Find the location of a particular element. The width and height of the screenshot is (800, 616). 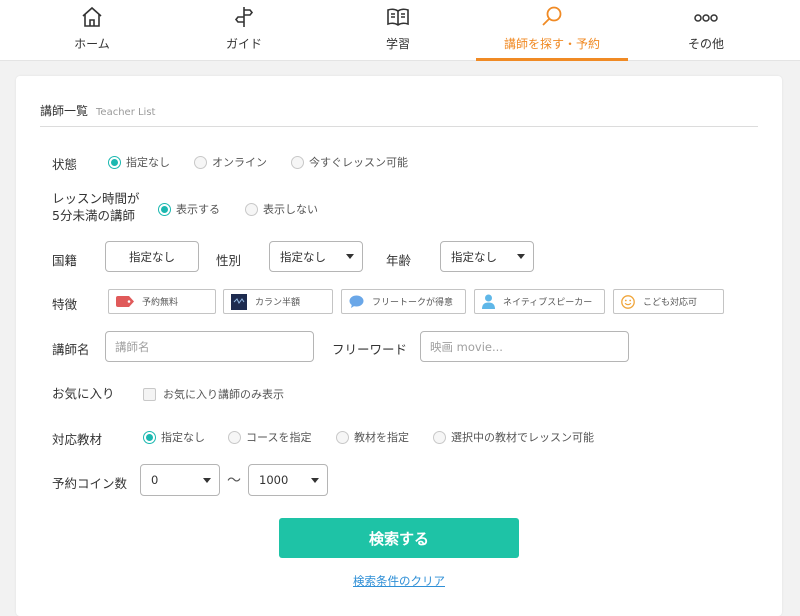

nav-item-guide: ガイド is located at coordinates (244, 30).